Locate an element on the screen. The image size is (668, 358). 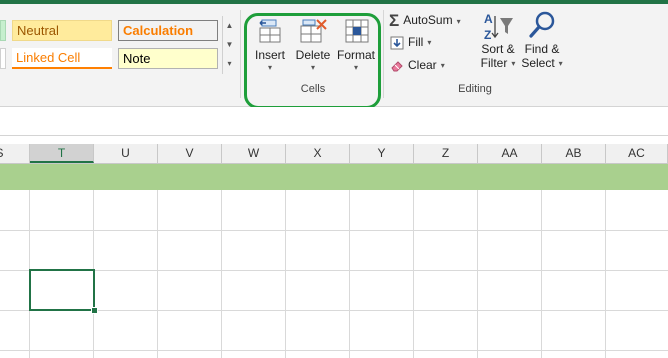
column-header: W is located at coordinates (254, 153).